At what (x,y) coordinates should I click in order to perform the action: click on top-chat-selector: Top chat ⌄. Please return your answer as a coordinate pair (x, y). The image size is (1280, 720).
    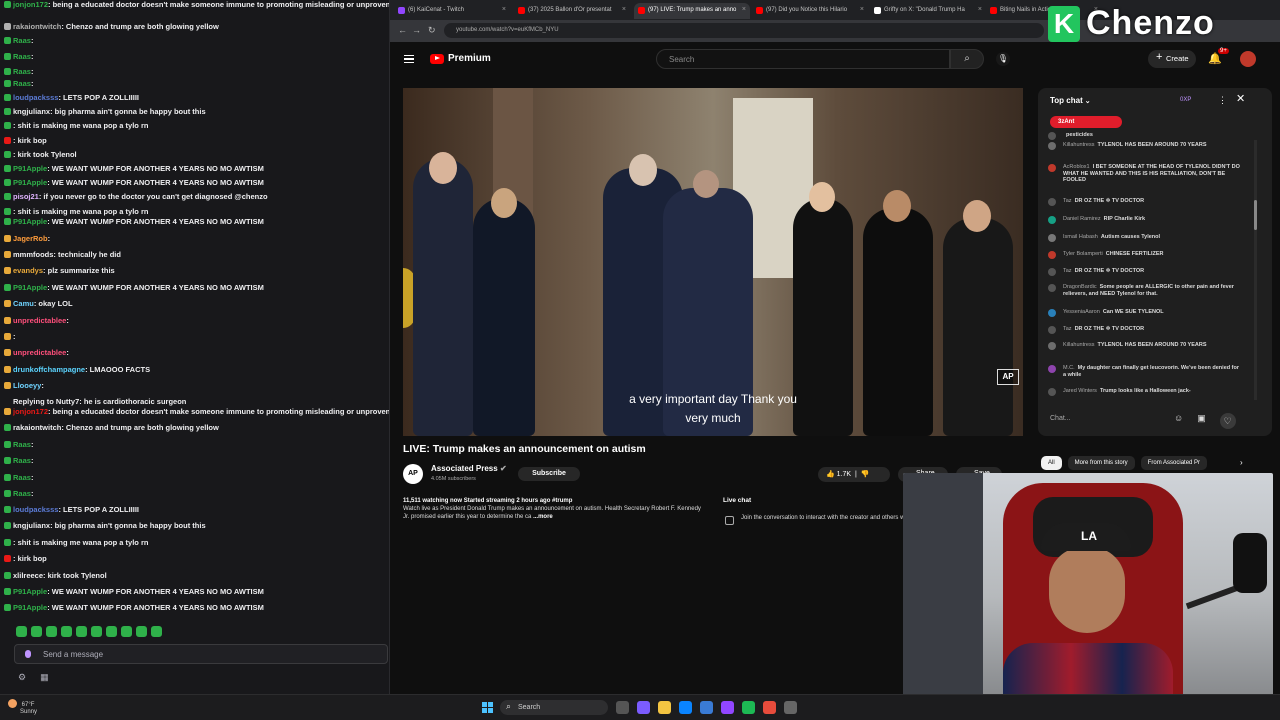
    Looking at the image, I should click on (1070, 100).